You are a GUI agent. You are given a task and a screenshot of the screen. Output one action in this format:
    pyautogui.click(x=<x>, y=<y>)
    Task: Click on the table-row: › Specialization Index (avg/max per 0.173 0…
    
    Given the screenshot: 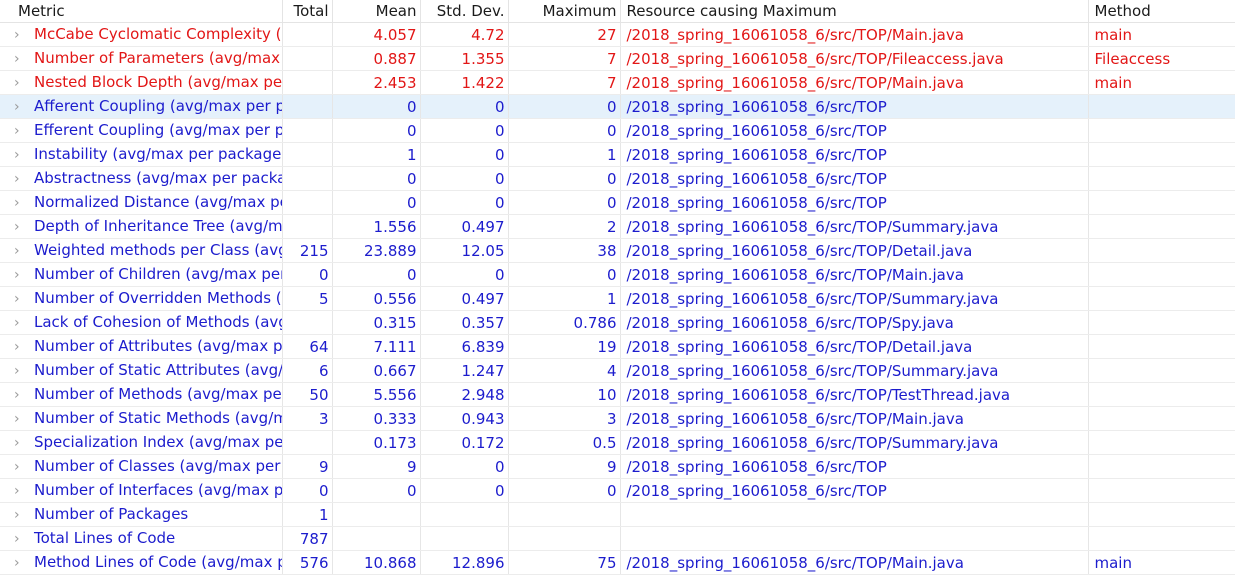 What is the action you would take?
    pyautogui.click(x=617, y=442)
    